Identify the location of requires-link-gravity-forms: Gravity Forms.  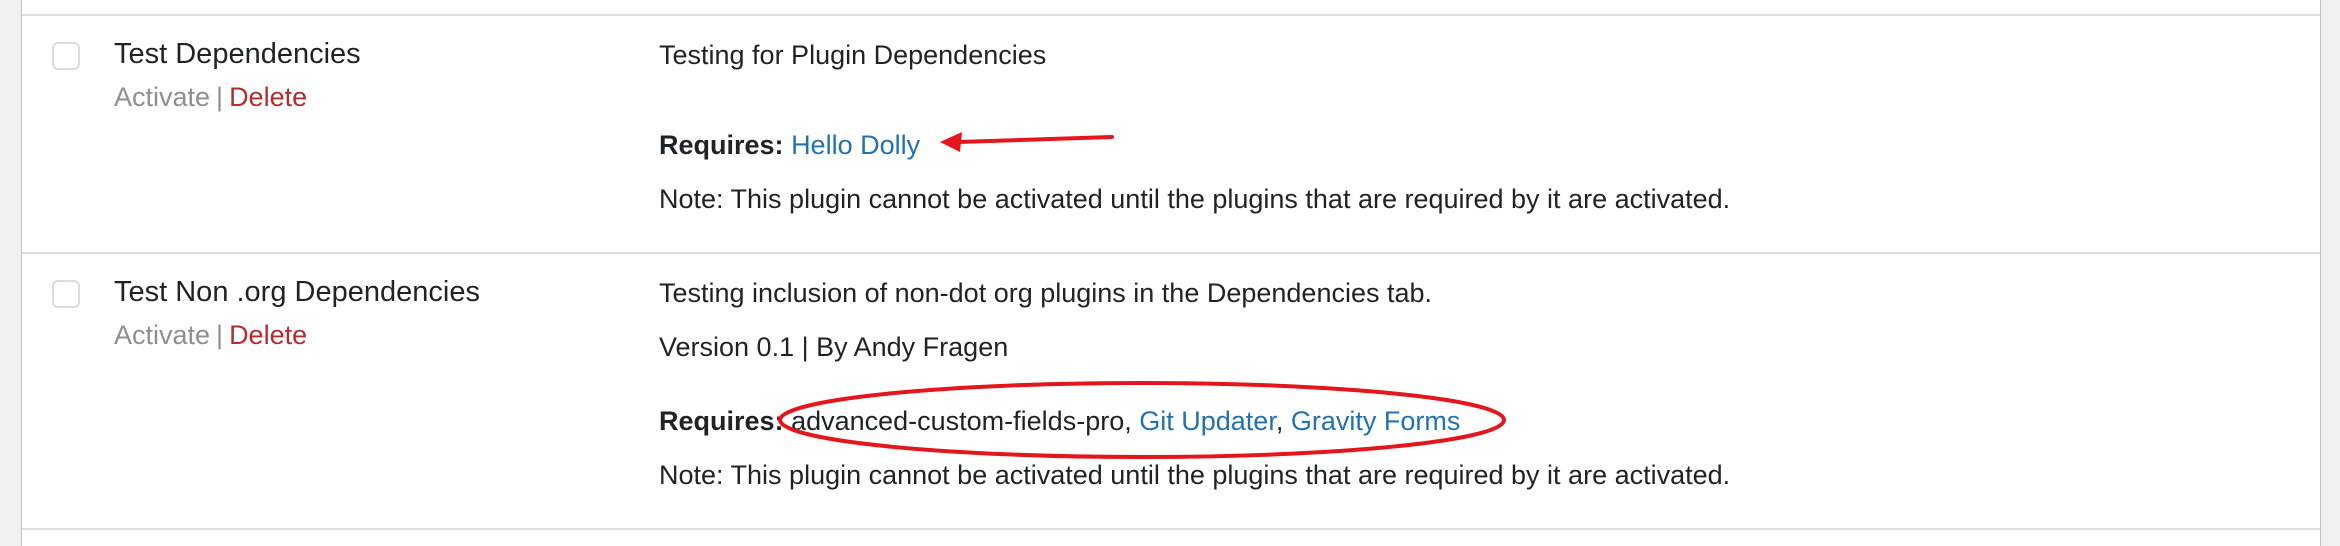
(1376, 421).